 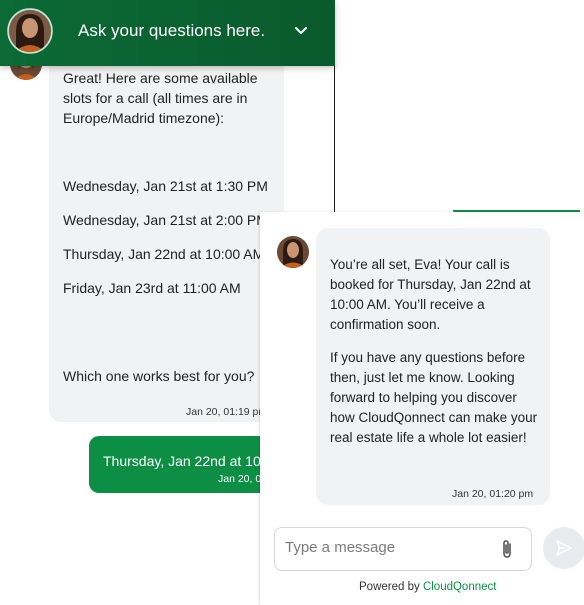 What do you see at coordinates (493, 494) in the screenshot?
I see `message-timestamp: Jan 20, 01:20 pm` at bounding box center [493, 494].